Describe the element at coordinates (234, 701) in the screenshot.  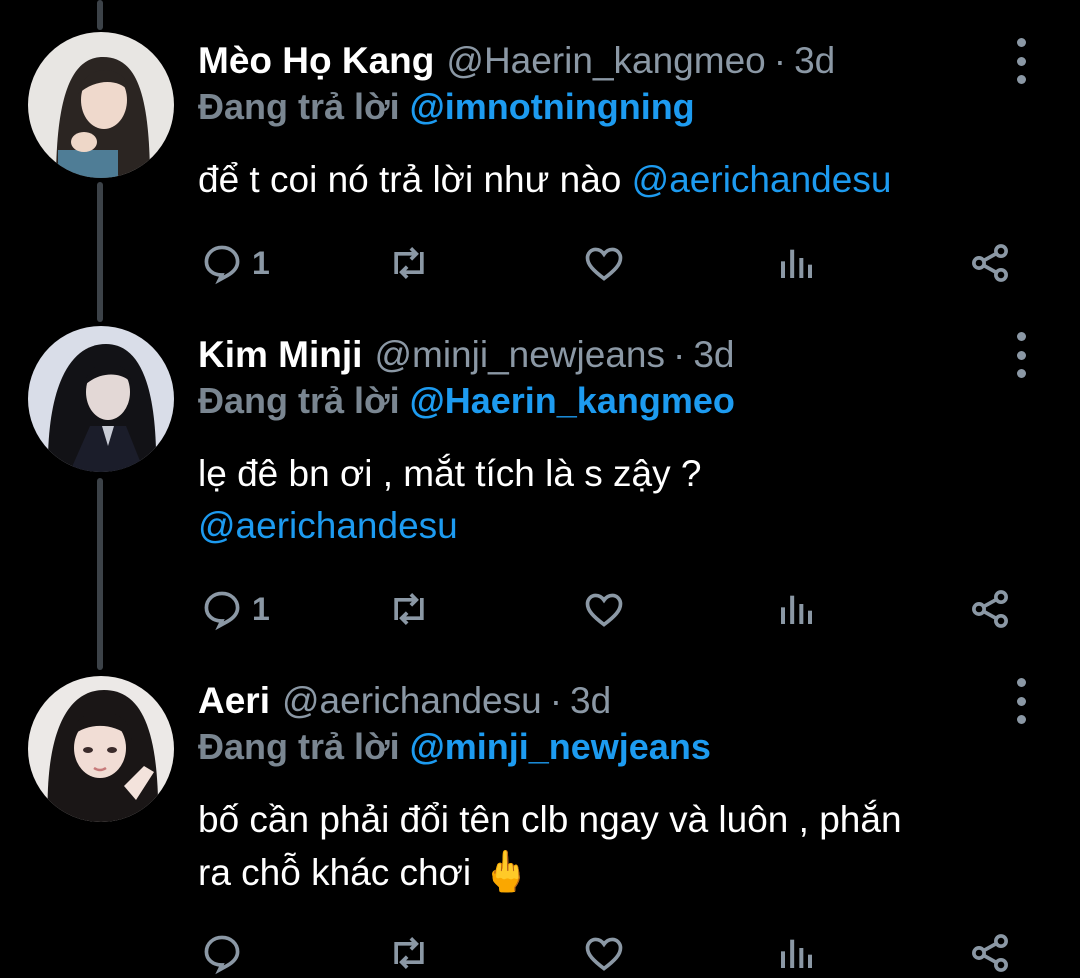
I see `author-name: Aeri` at that location.